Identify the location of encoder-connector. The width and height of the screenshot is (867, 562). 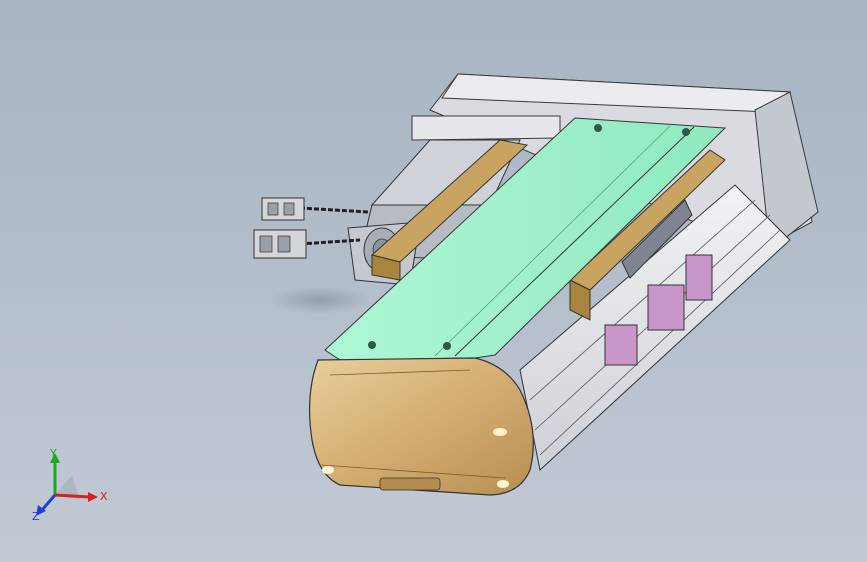
(283, 209).